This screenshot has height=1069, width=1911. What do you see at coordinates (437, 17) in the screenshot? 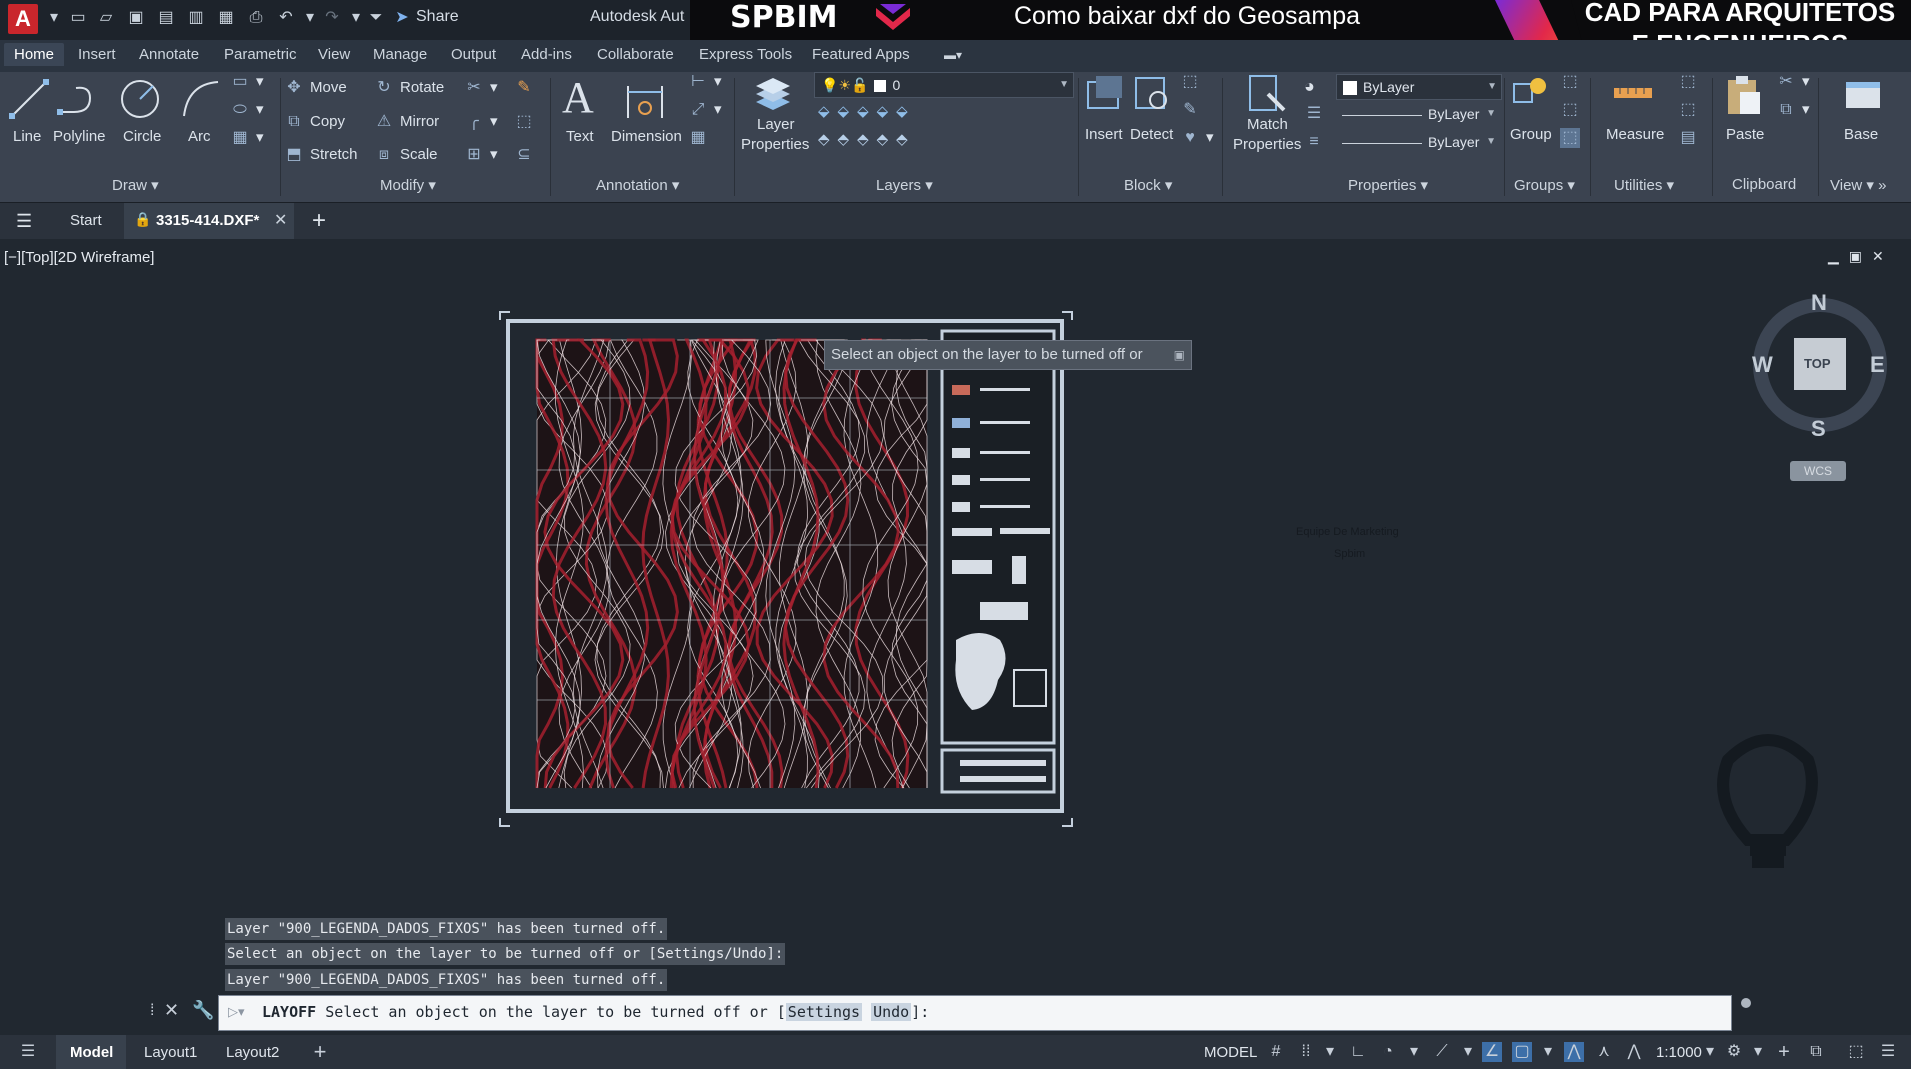
I see `share-button: Share` at bounding box center [437, 17].